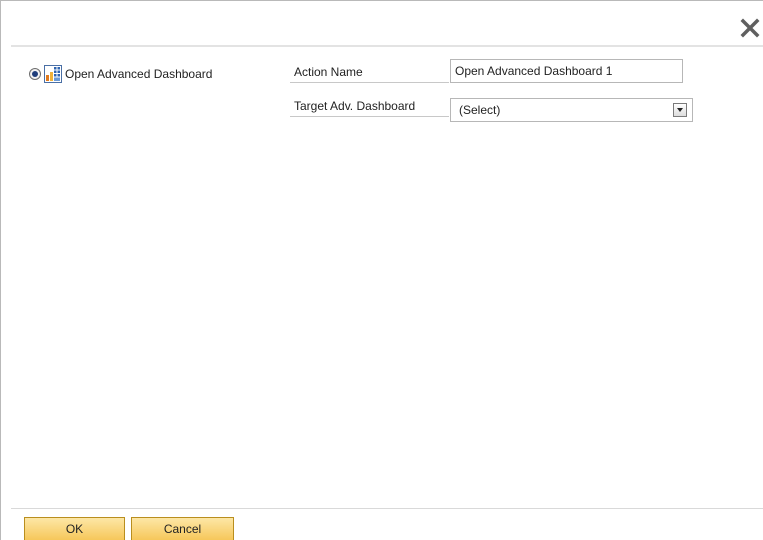 This screenshot has height=540, width=763. I want to click on option-open-advanced-dashboard: Open Advanced Dashboard, so click(120, 74).